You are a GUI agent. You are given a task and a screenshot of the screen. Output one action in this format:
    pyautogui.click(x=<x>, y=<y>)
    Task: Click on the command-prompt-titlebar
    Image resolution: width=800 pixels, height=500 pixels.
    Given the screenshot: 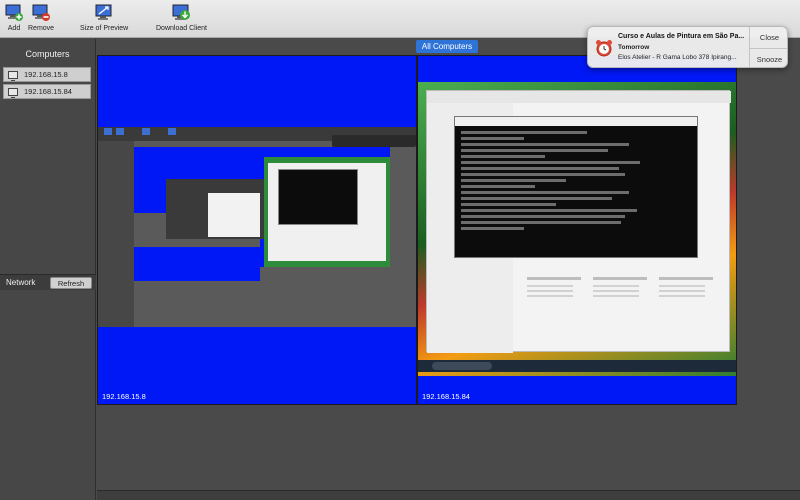 What is the action you would take?
    pyautogui.click(x=576, y=121)
    